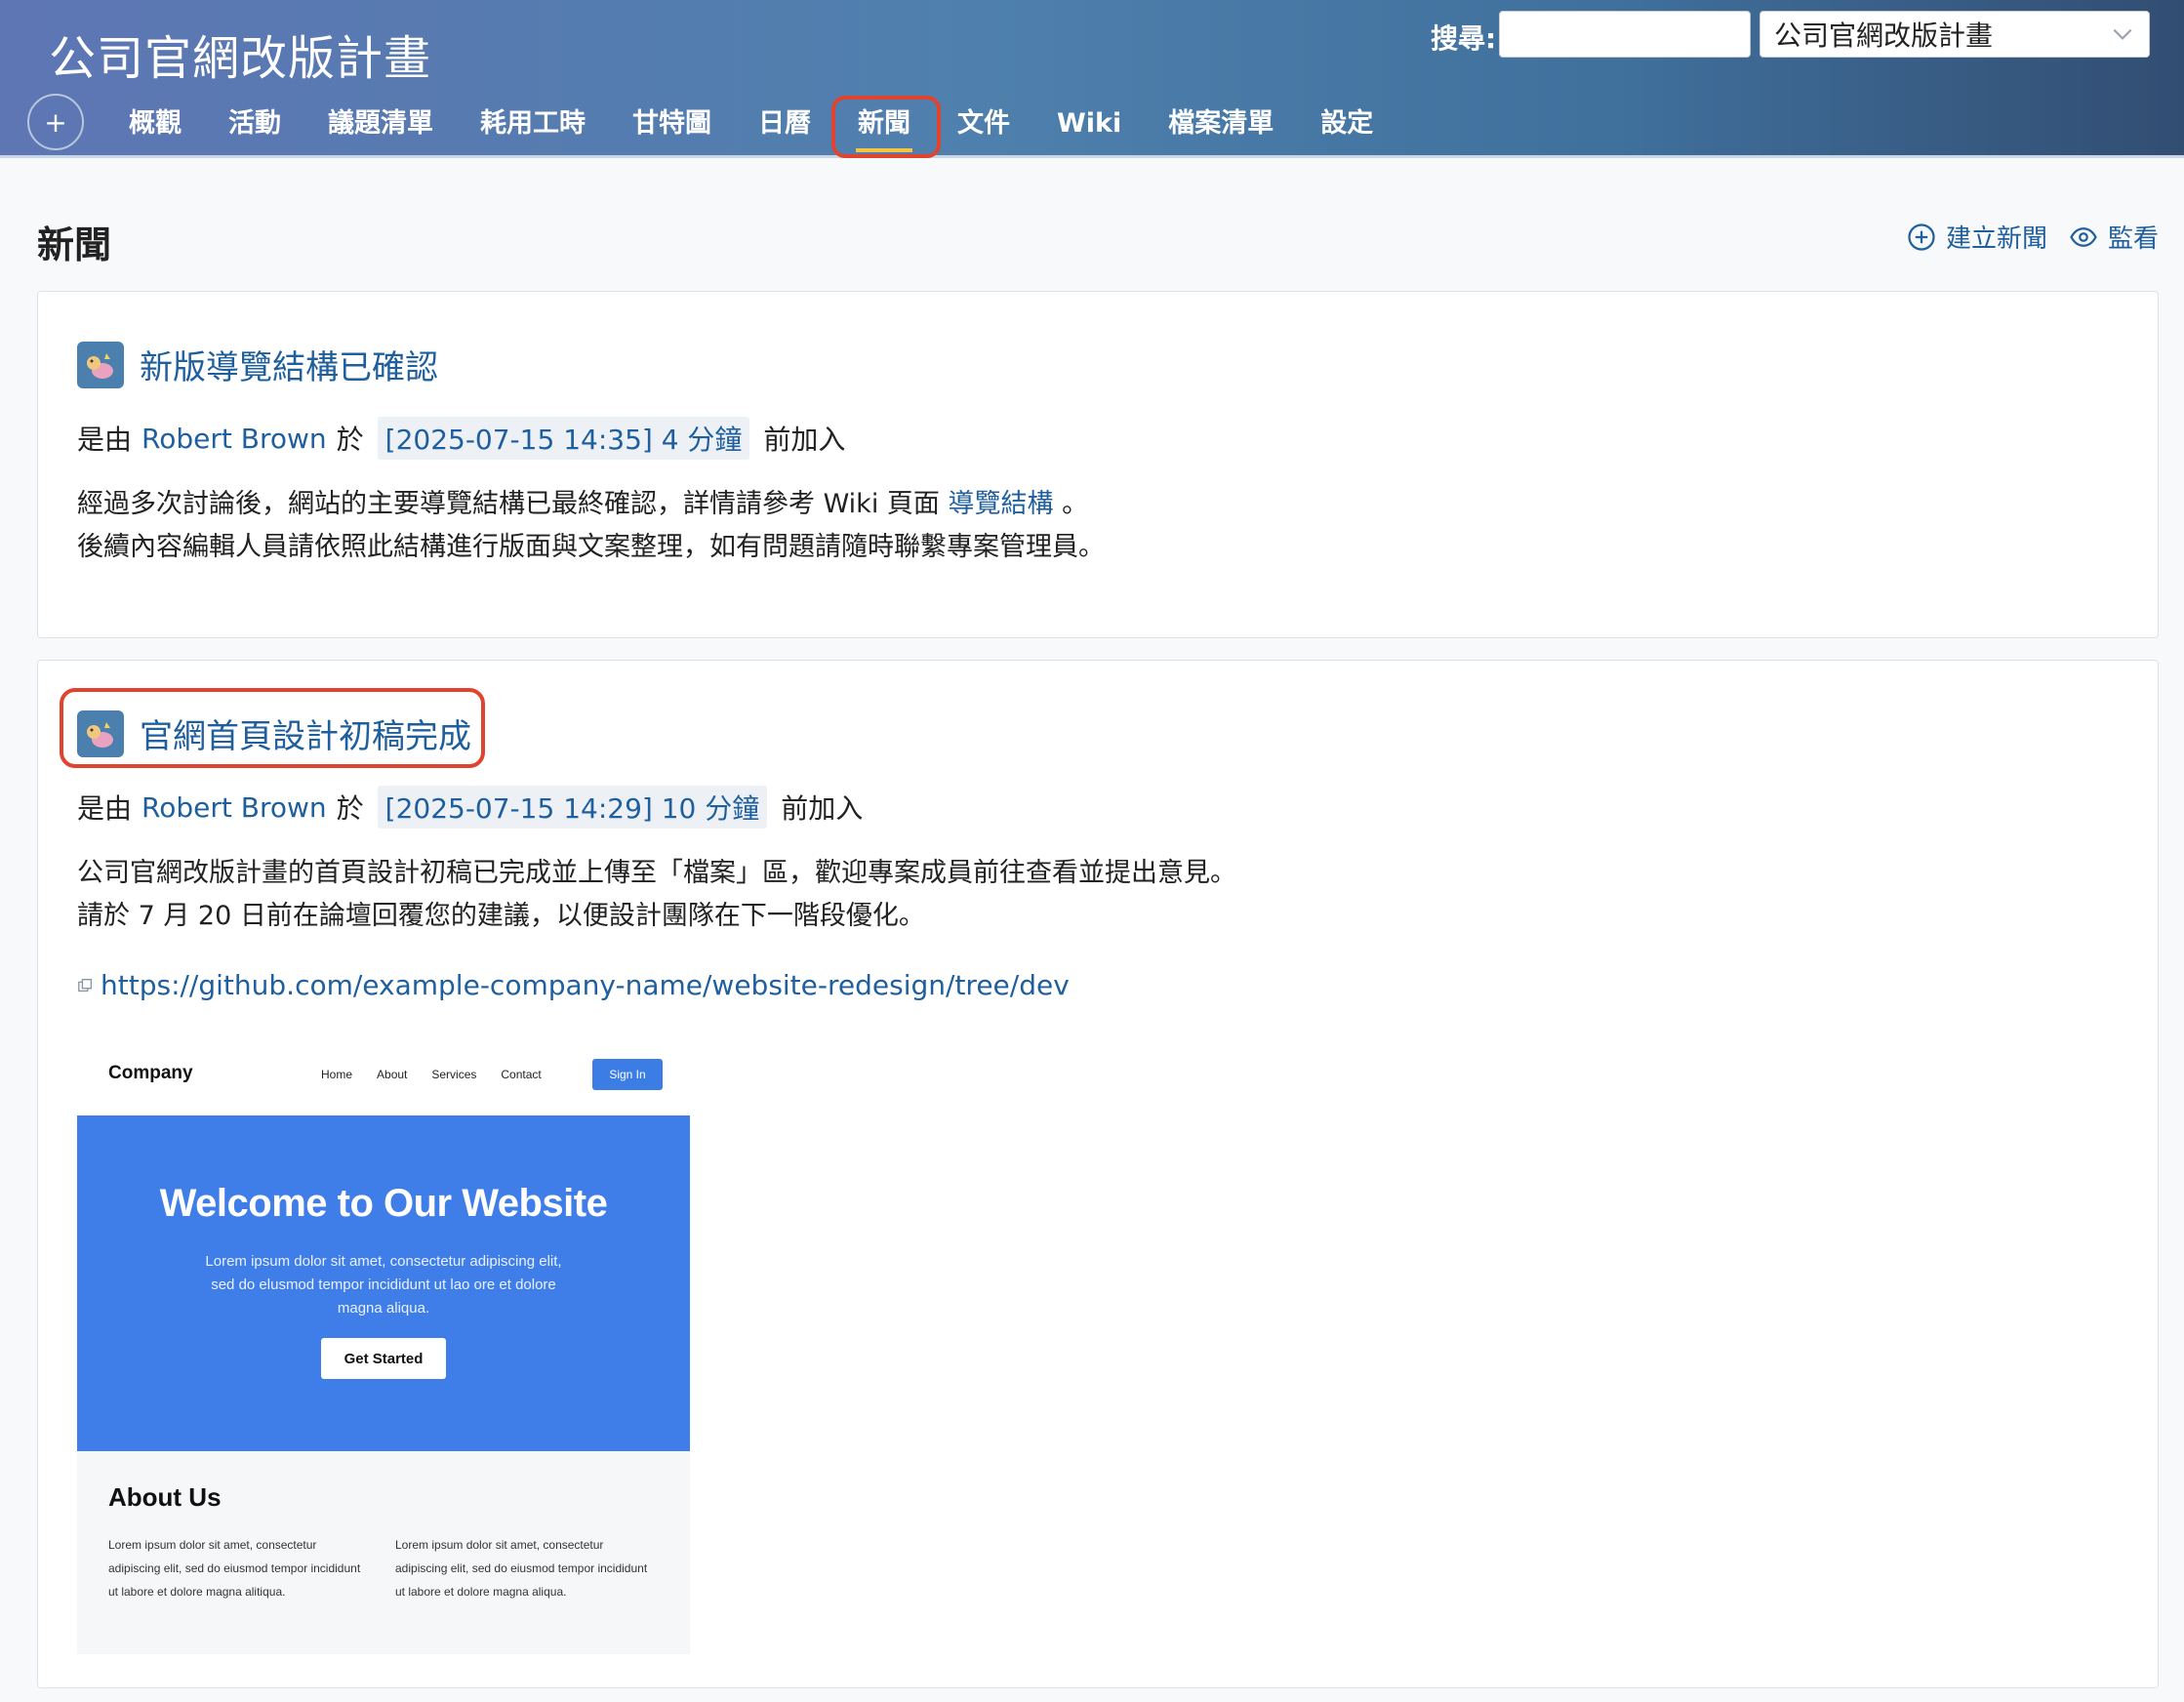 Image resolution: width=2184 pixels, height=1702 pixels. Describe the element at coordinates (501, 916) in the screenshot. I see `news-body-line: 請於 7 月 20 日前在論壇回覆您的建議，以便設計團隊在下一階段優化。` at that location.